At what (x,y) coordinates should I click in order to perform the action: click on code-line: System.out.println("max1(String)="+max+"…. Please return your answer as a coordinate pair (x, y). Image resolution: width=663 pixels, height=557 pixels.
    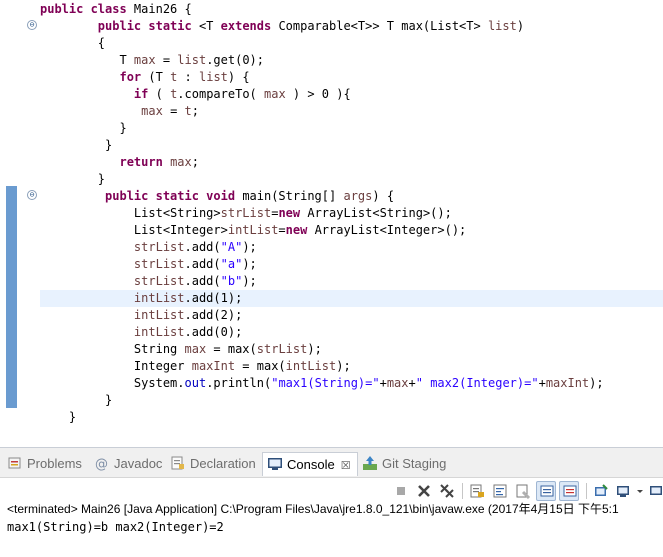
    Looking at the image, I should click on (331, 383).